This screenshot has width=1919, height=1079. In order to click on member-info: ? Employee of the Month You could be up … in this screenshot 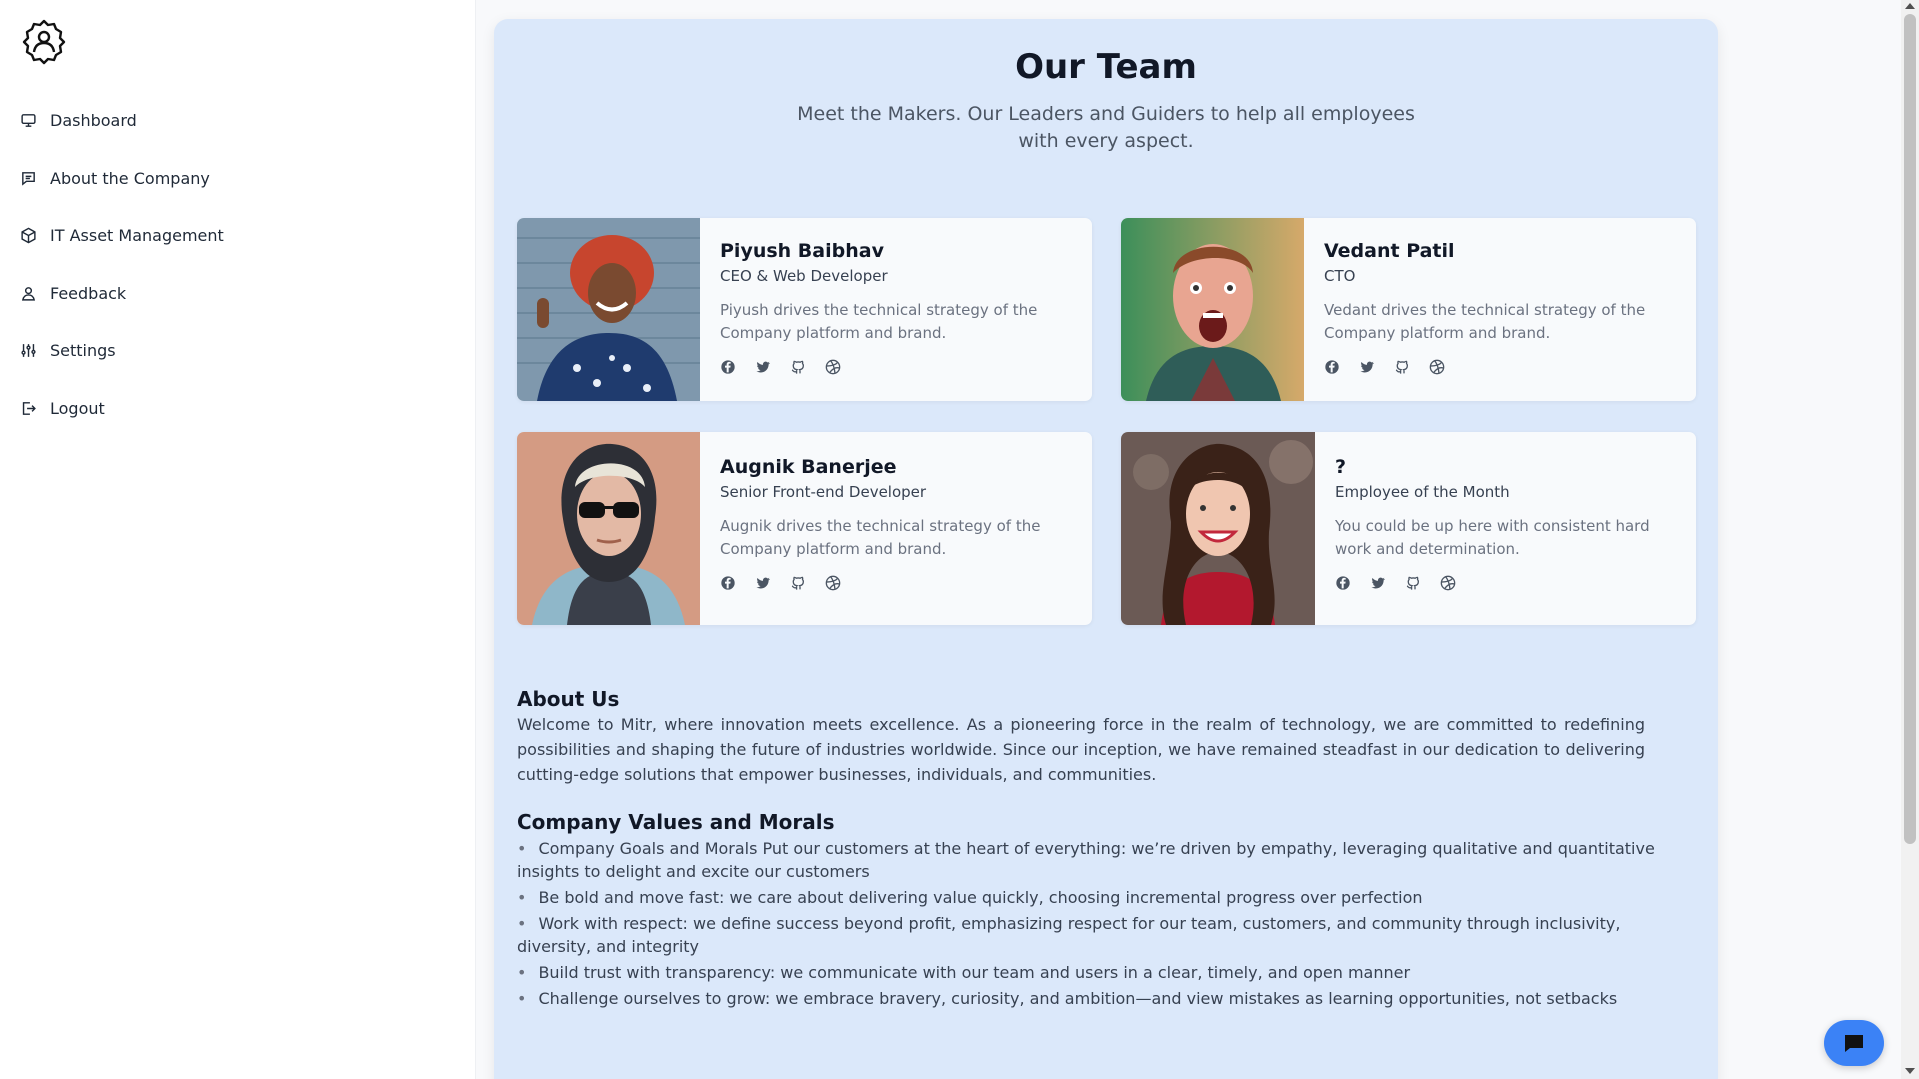, I will do `click(1505, 511)`.